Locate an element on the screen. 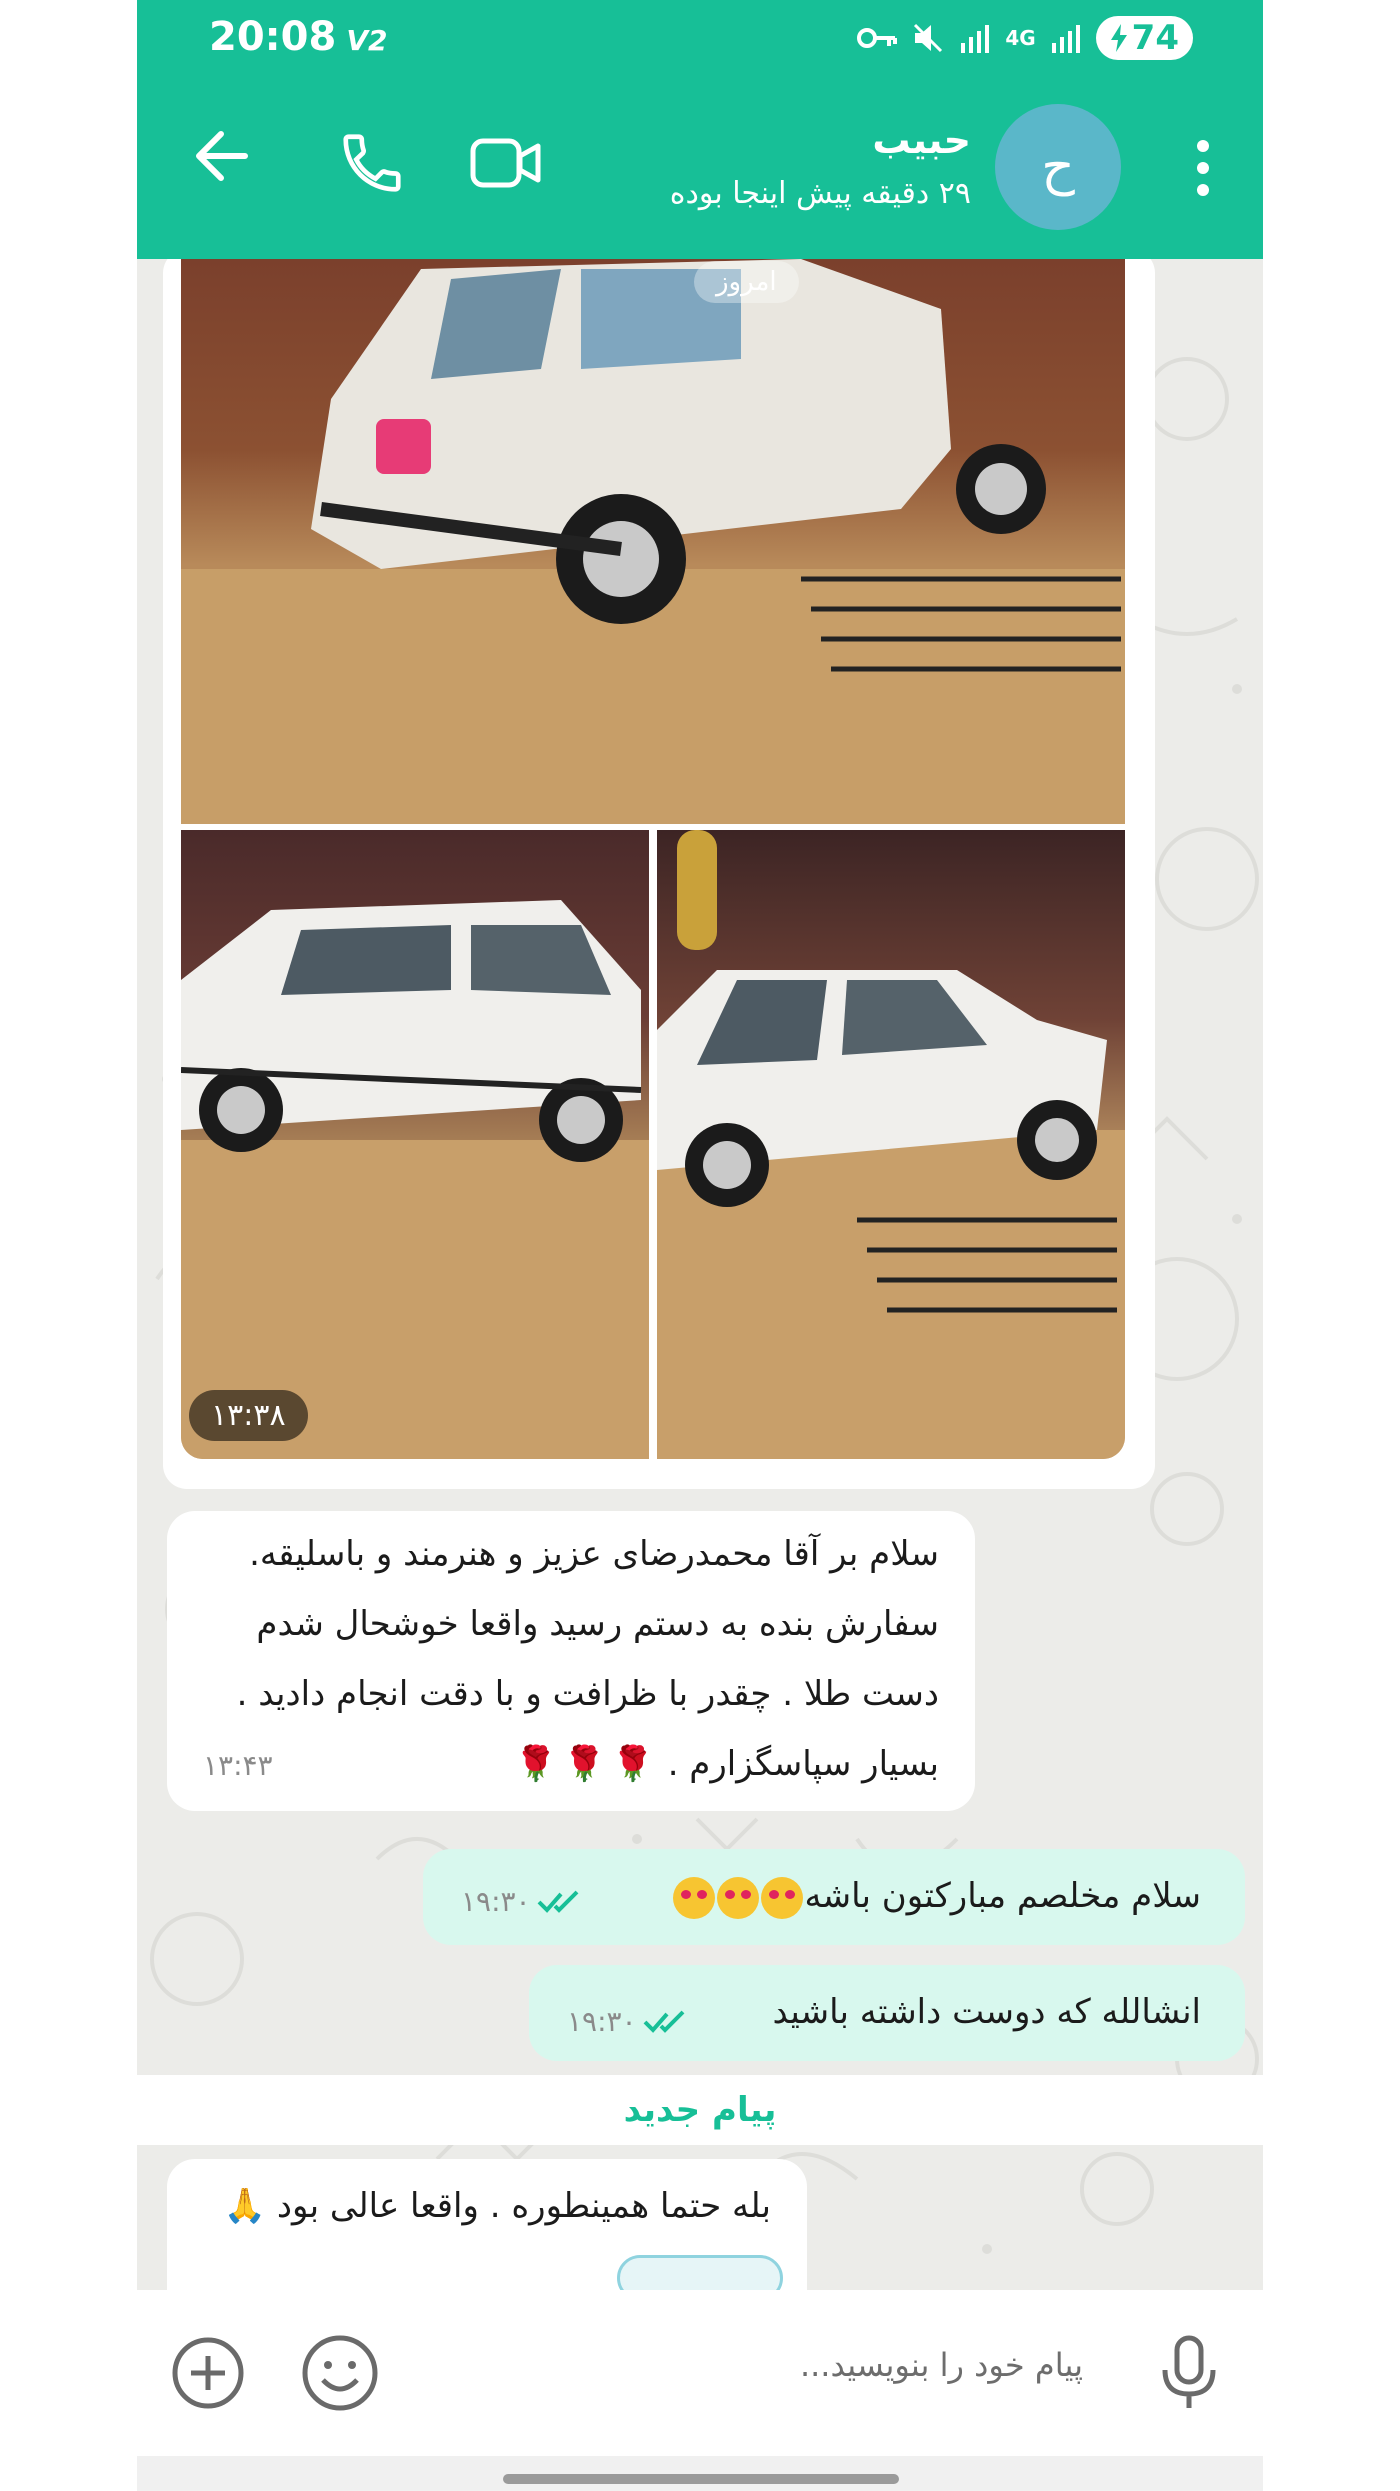 Image resolution: width=1400 pixels, height=2491 pixels. car-photo-3-drawing is located at coordinates (891, 1144).